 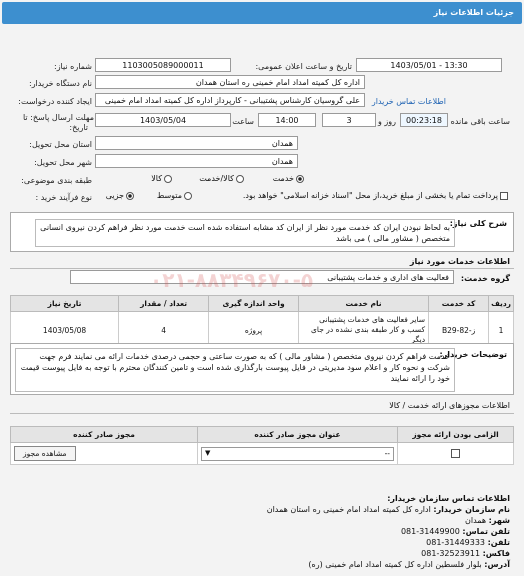 I want to click on deadline-date-label: تاریخ:, so click(x=78, y=127).